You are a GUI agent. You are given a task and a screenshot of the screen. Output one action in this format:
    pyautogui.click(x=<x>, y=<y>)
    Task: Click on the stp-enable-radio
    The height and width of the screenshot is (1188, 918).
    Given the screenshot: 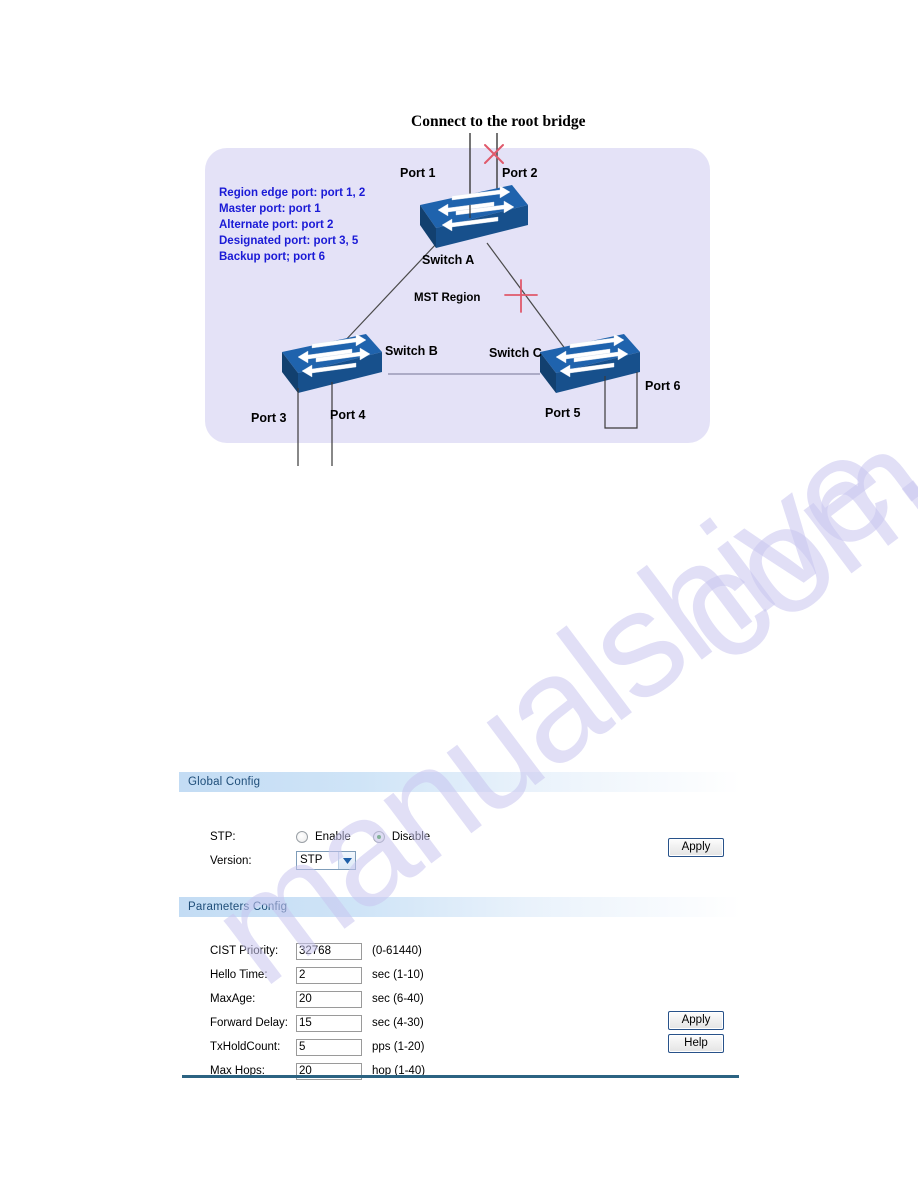 What is the action you would take?
    pyautogui.click(x=302, y=836)
    